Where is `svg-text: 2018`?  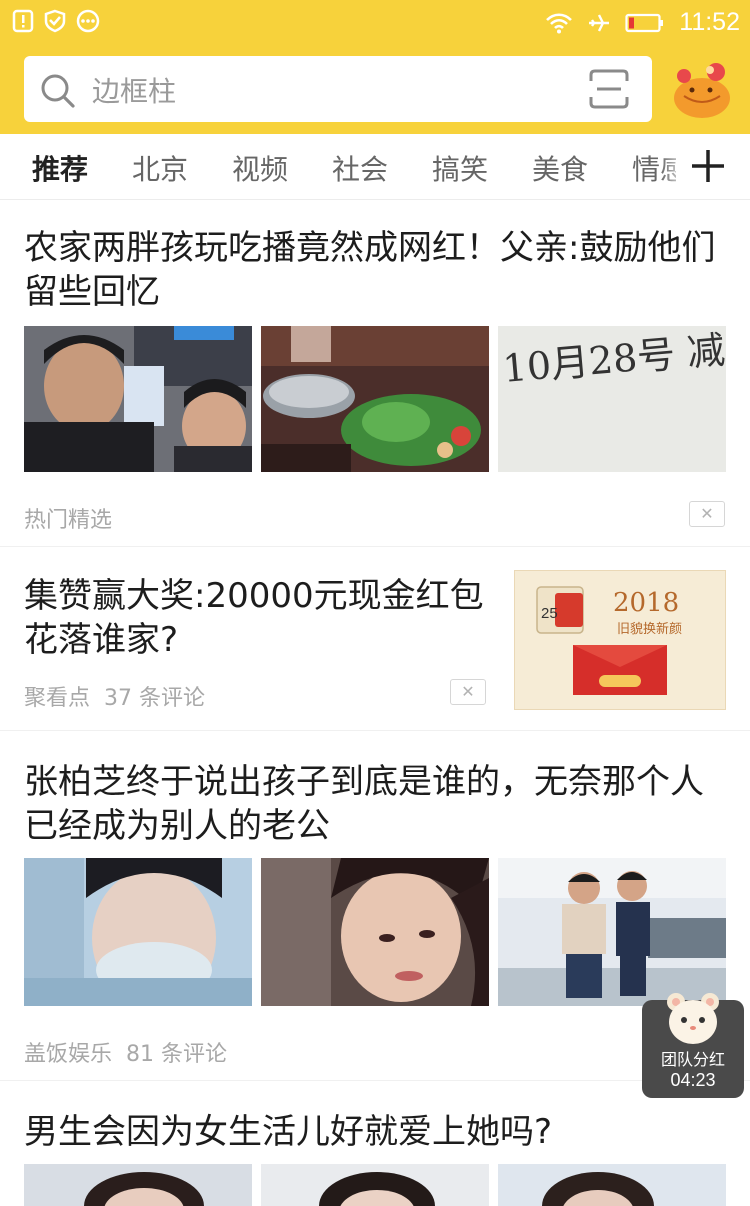 svg-text: 2018 is located at coordinates (646, 603).